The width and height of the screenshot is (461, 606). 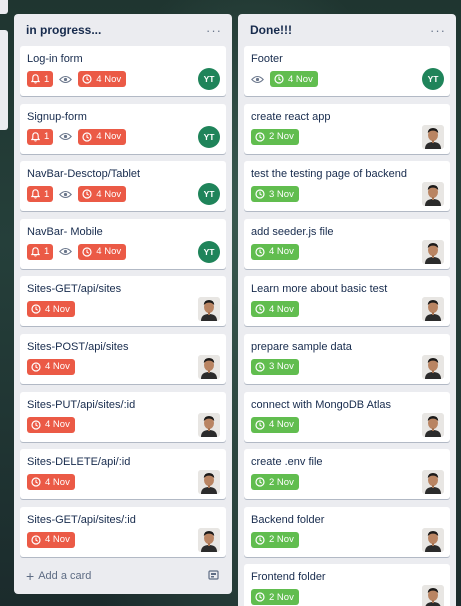 What do you see at coordinates (123, 424) in the screenshot?
I see `card-badges: 4 Nov` at bounding box center [123, 424].